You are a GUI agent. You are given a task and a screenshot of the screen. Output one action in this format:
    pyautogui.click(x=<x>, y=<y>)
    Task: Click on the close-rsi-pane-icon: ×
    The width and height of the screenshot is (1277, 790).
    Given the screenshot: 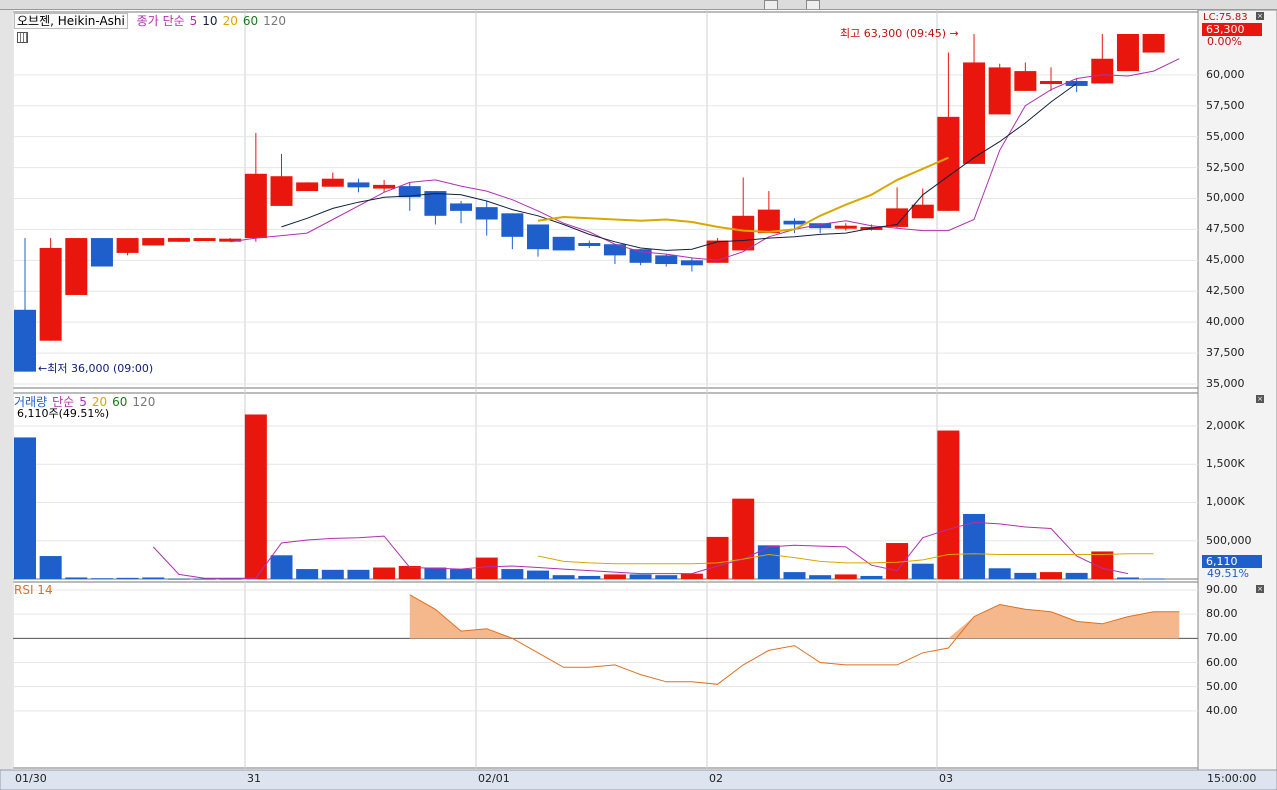 What is the action you would take?
    pyautogui.click(x=1260, y=589)
    